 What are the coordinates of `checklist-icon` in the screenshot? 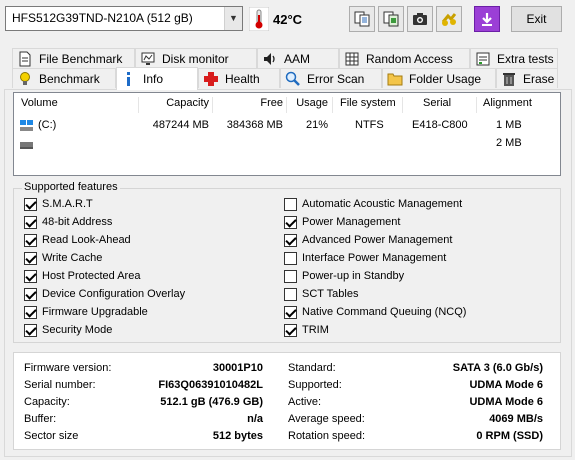 It's located at (483, 58).